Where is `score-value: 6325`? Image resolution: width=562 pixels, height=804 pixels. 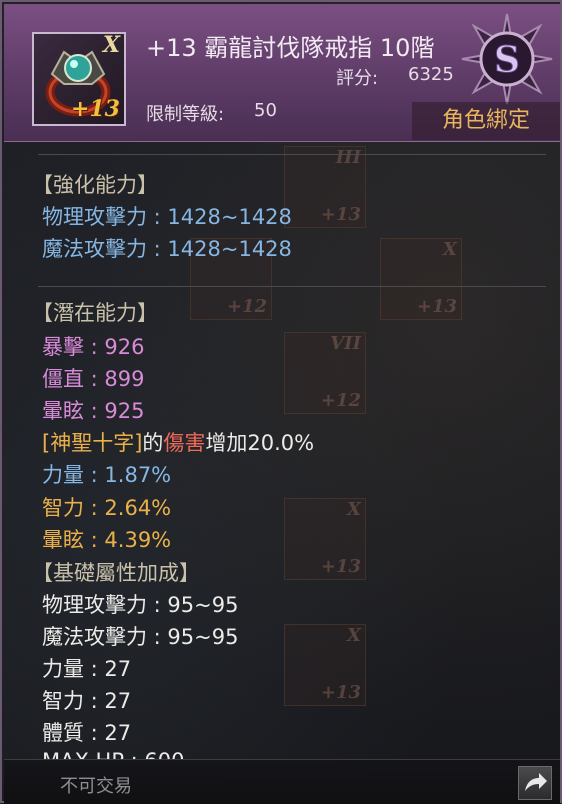
score-value: 6325 is located at coordinates (431, 74).